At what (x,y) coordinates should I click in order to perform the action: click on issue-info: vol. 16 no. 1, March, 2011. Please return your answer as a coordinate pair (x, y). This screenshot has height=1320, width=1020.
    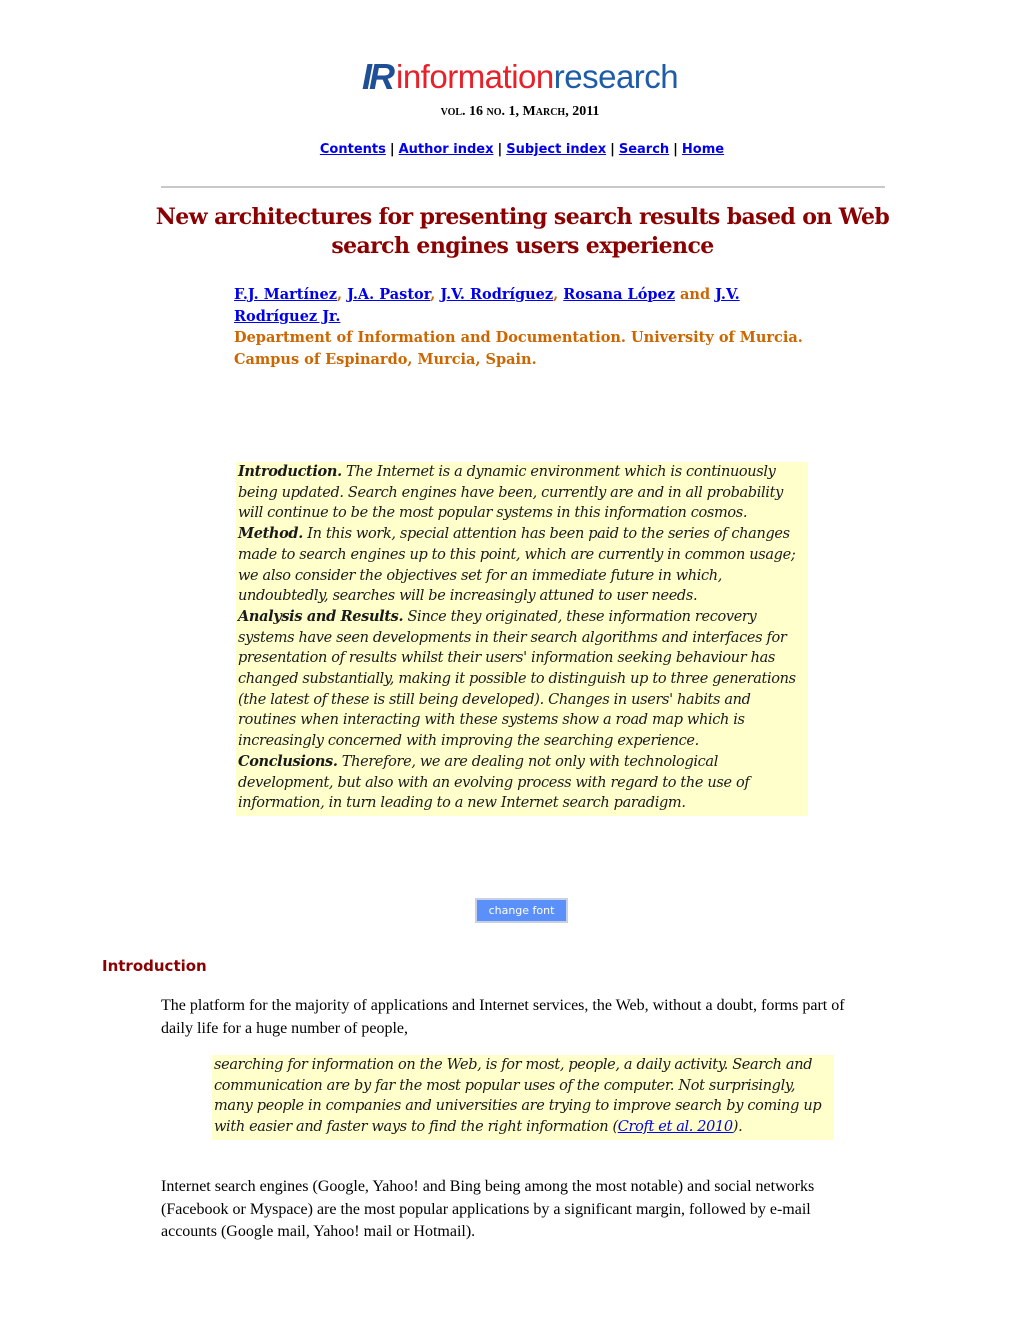
    Looking at the image, I should click on (520, 111).